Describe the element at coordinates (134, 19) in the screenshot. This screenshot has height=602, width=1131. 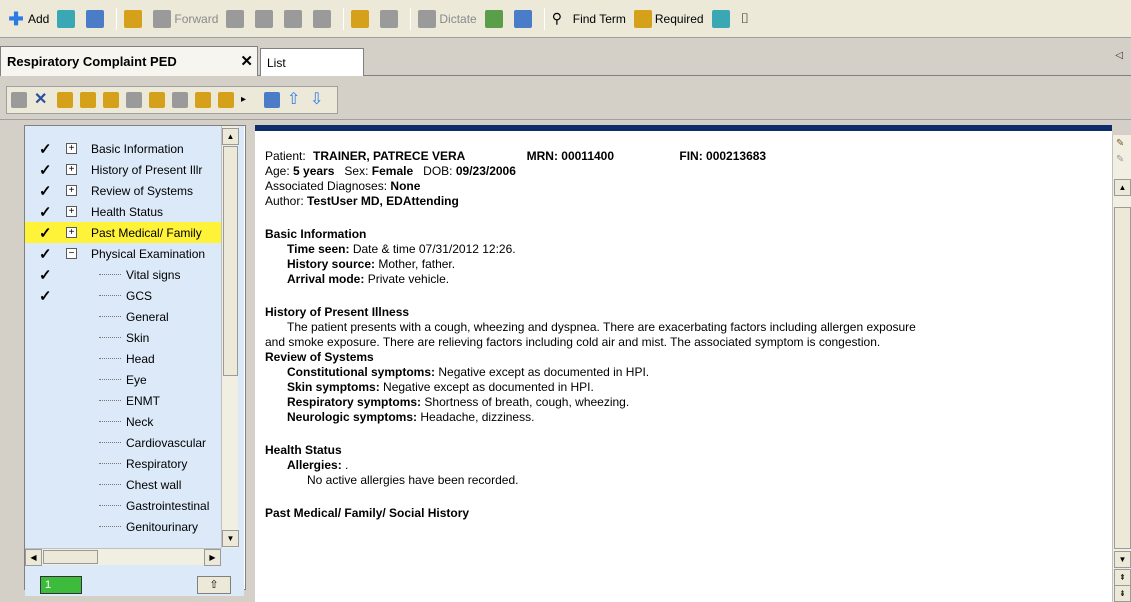
I see `edit-button` at that location.